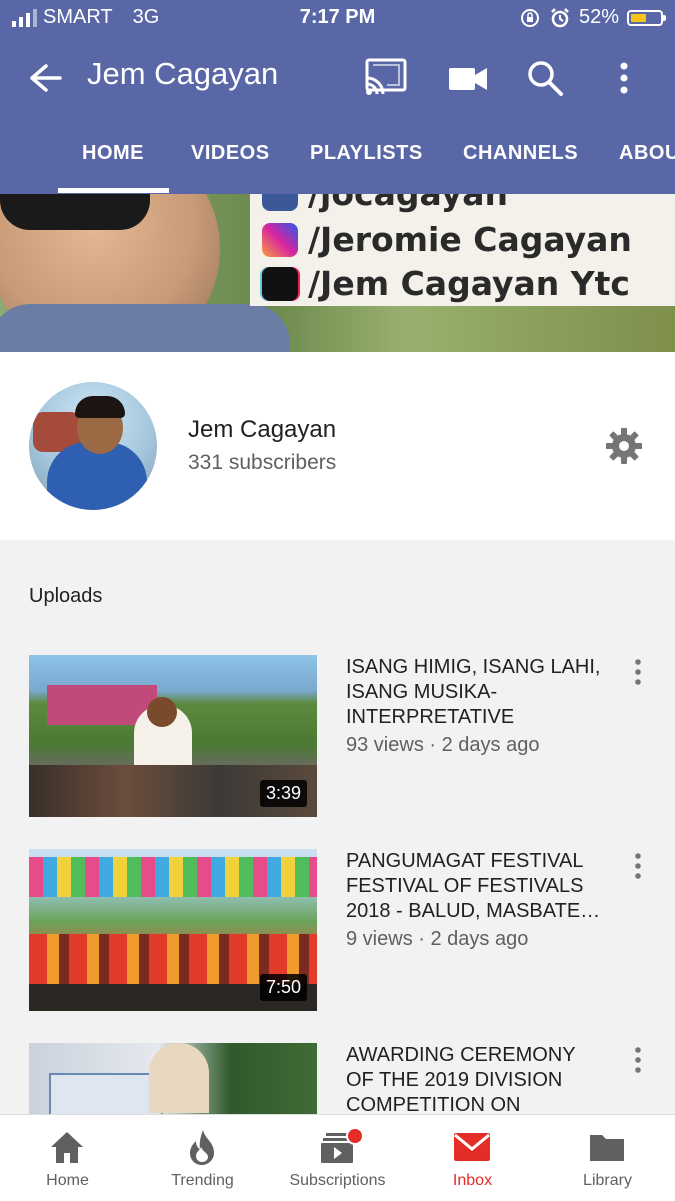  What do you see at coordinates (145, 328) in the screenshot?
I see `banner-shirt` at bounding box center [145, 328].